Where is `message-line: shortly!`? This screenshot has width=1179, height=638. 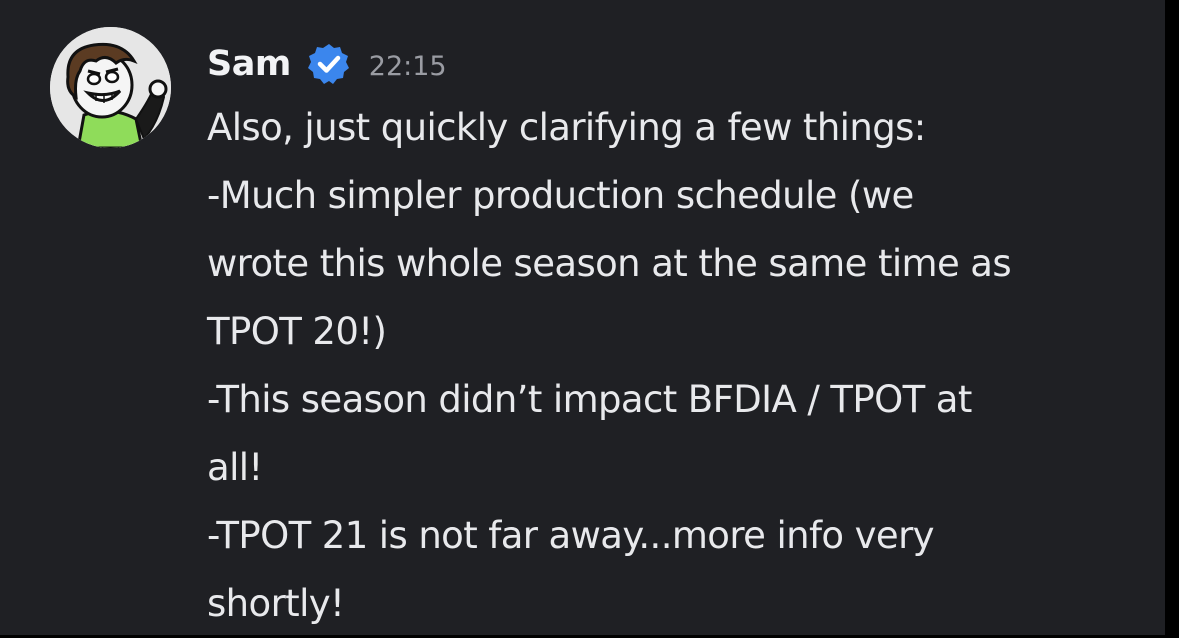 message-line: shortly! is located at coordinates (276, 603).